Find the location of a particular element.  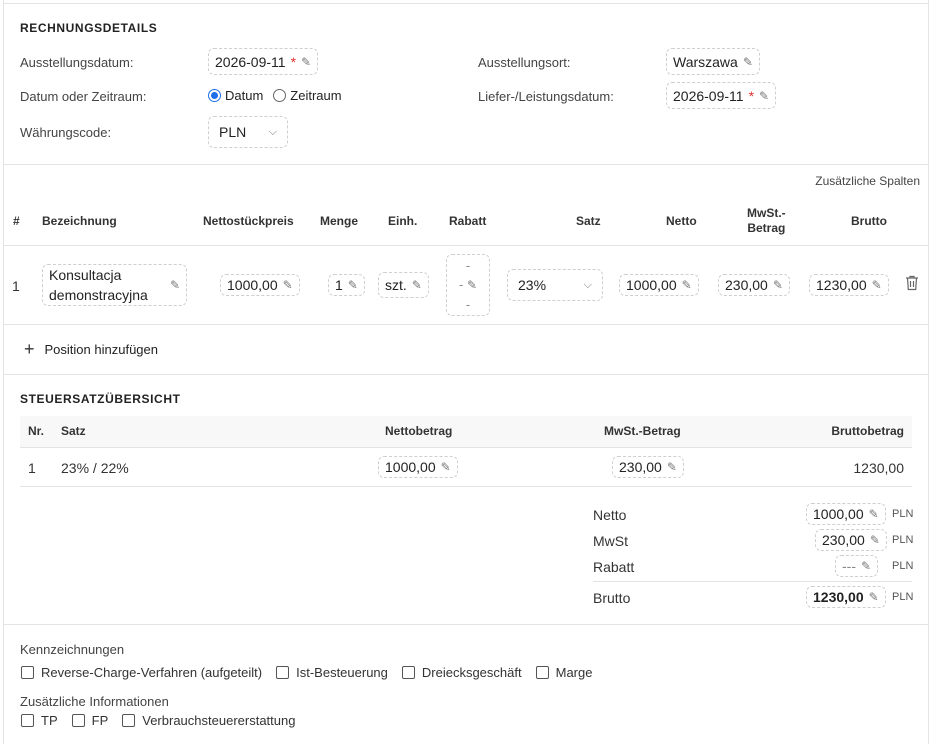

mark-margin-label: Marge is located at coordinates (574, 672).